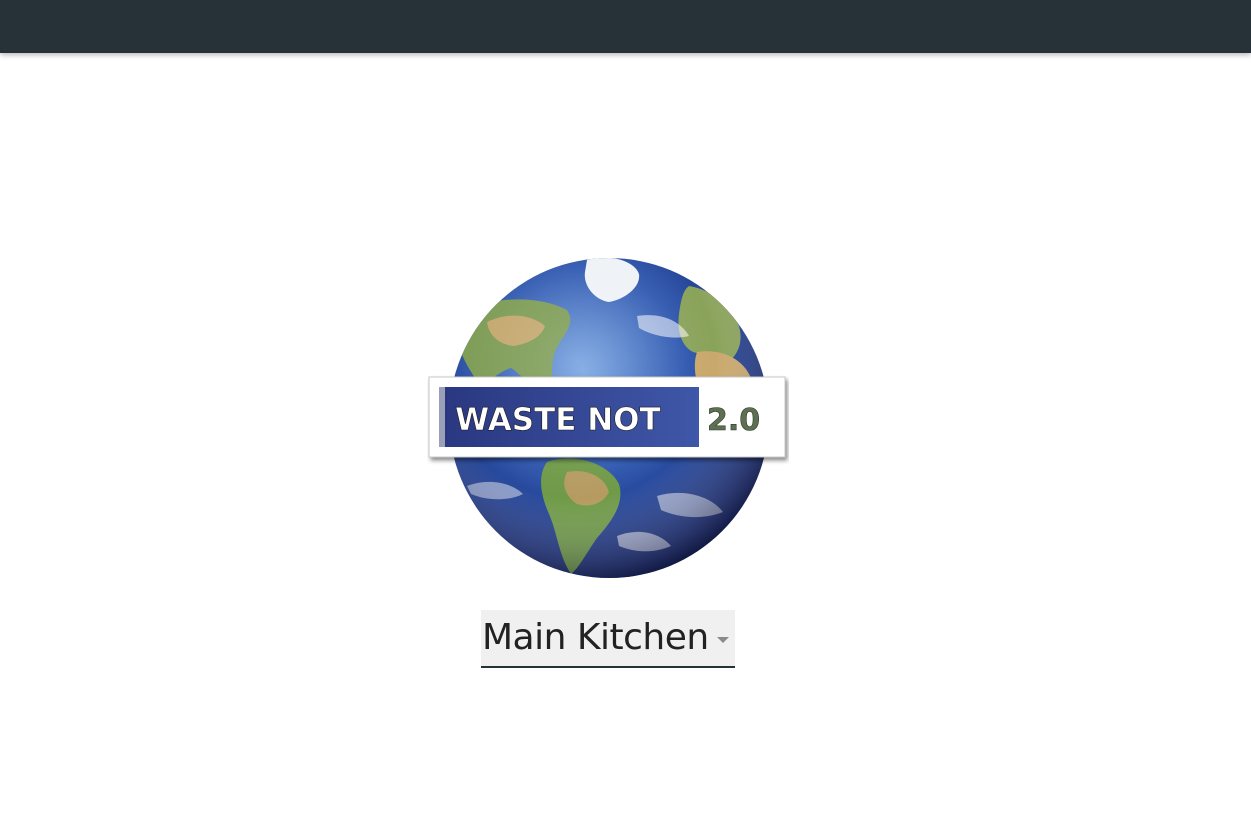 The width and height of the screenshot is (1251, 834). I want to click on logo-version-text: 2.0, so click(733, 420).